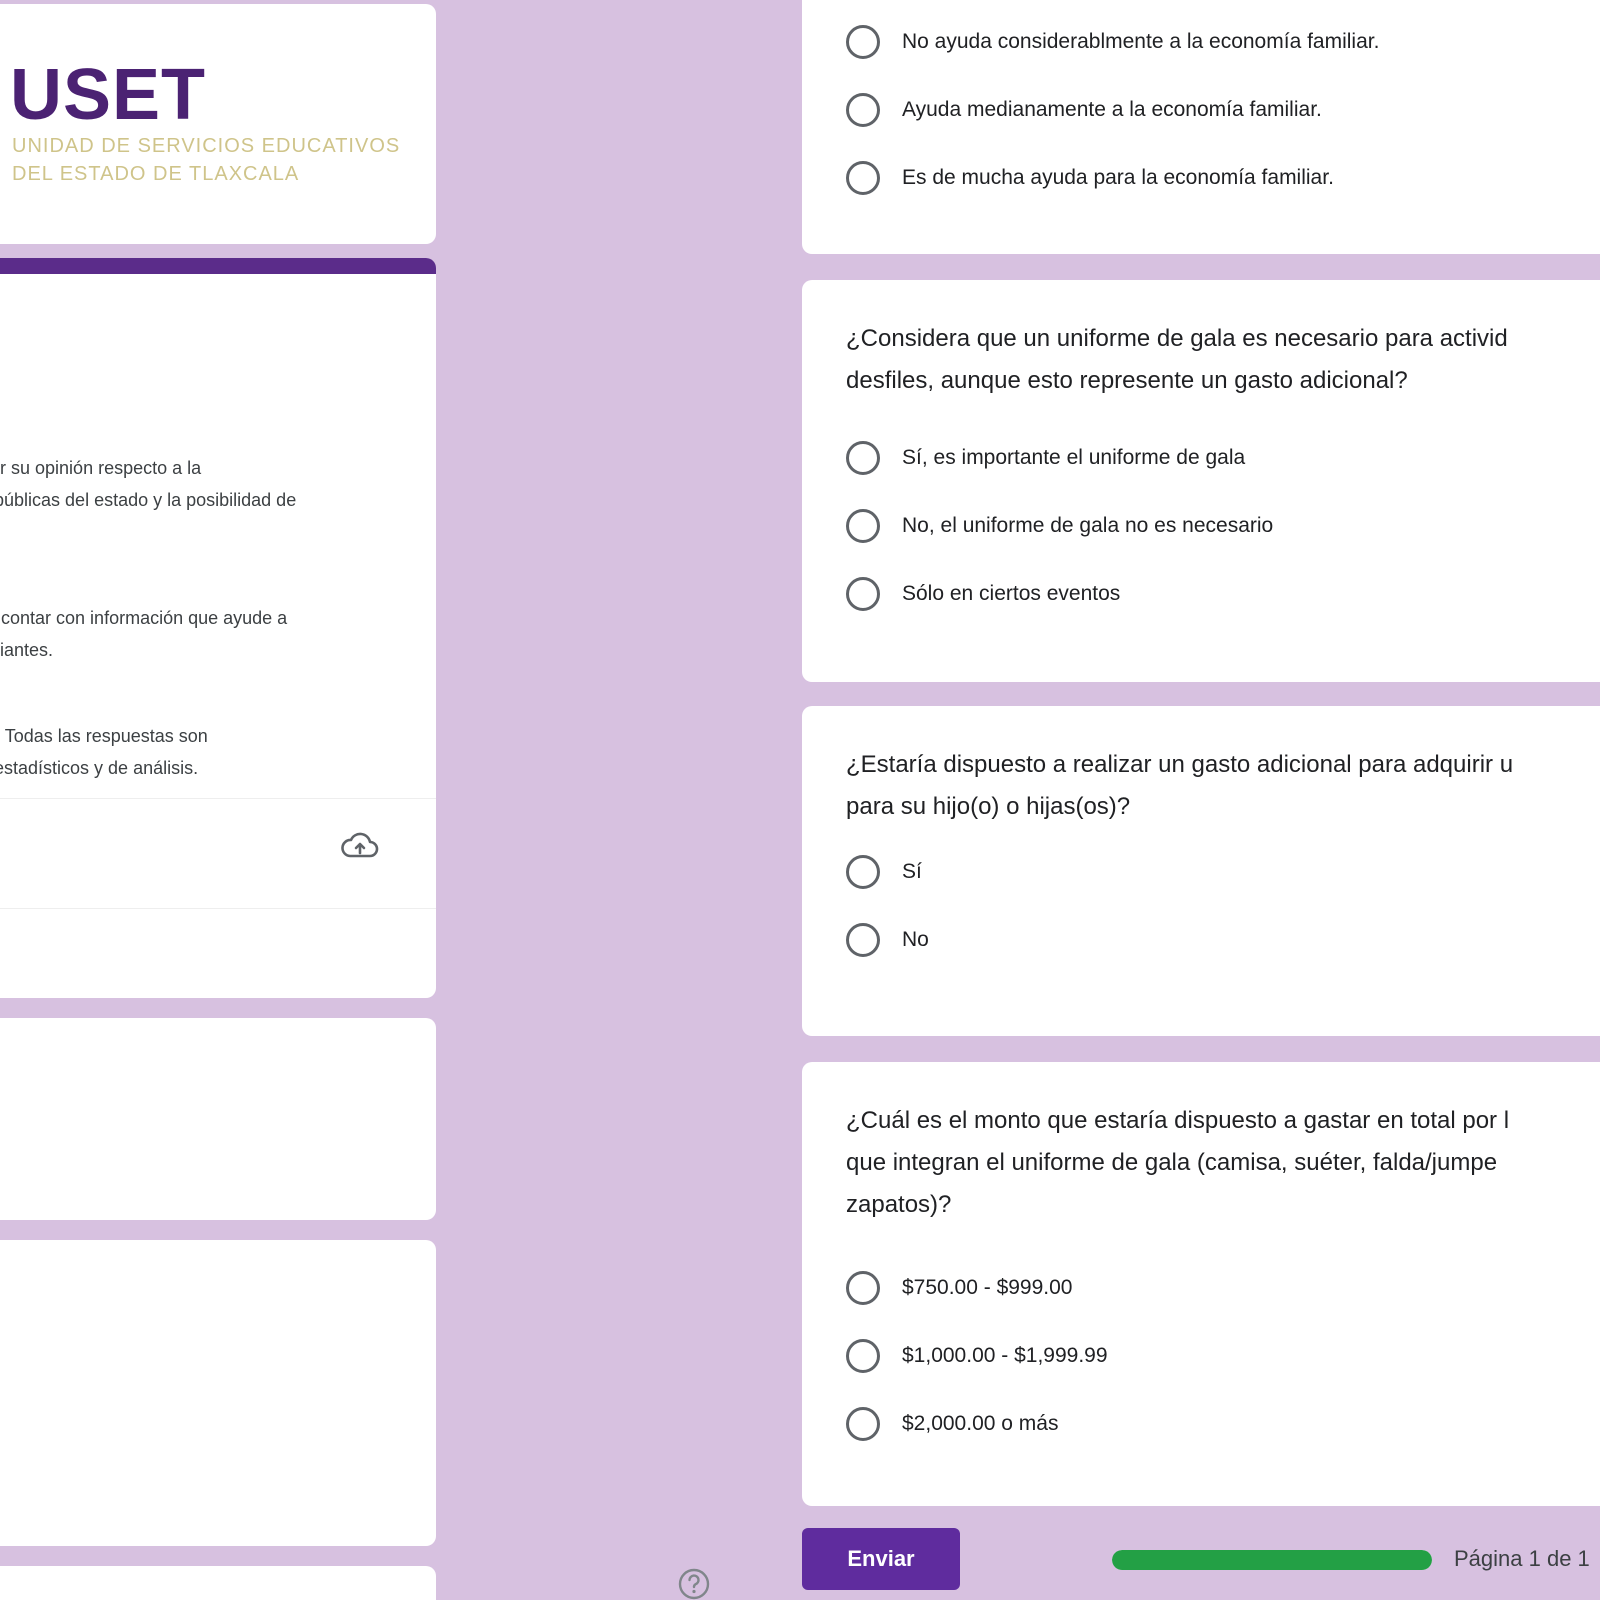 The width and height of the screenshot is (1600, 1600). Describe the element at coordinates (360, 846) in the screenshot. I see `cloud-upload-icon` at that location.